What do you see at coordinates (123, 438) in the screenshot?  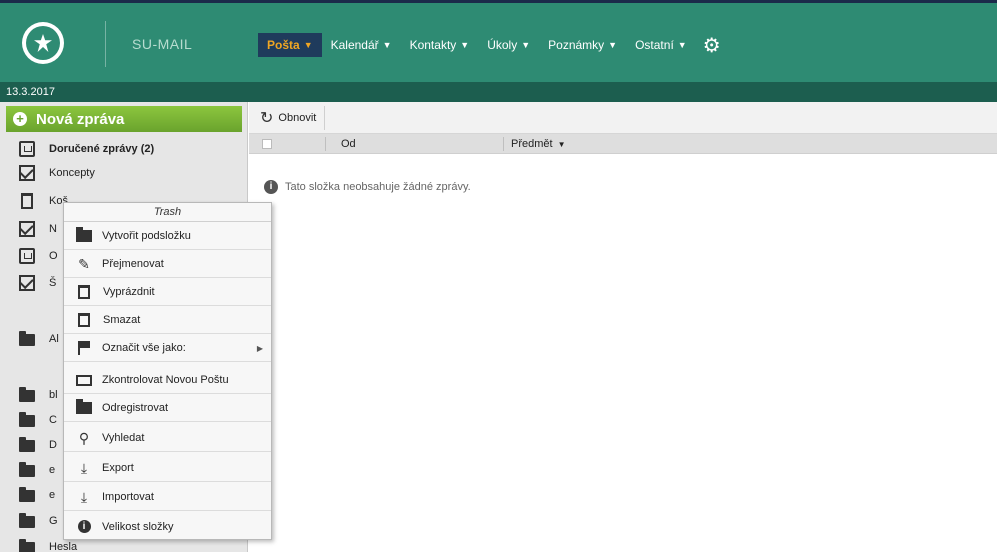 I see `menu-label: Vyhledat` at bounding box center [123, 438].